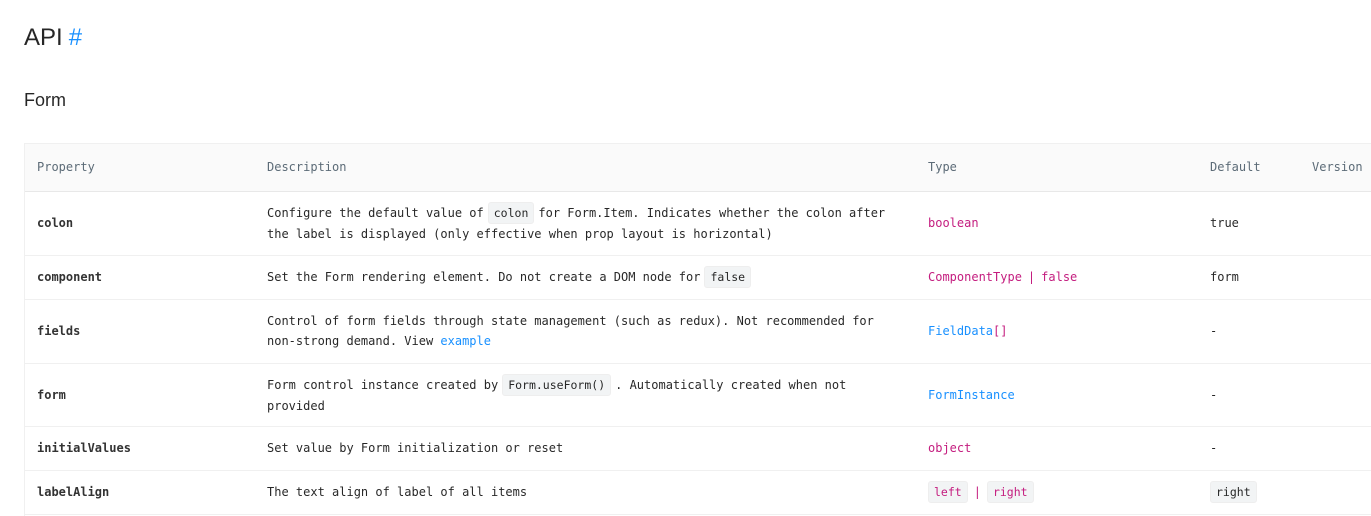 This screenshot has width=1371, height=516. What do you see at coordinates (75, 37) in the screenshot?
I see `api-heading-anchor-link: #` at bounding box center [75, 37].